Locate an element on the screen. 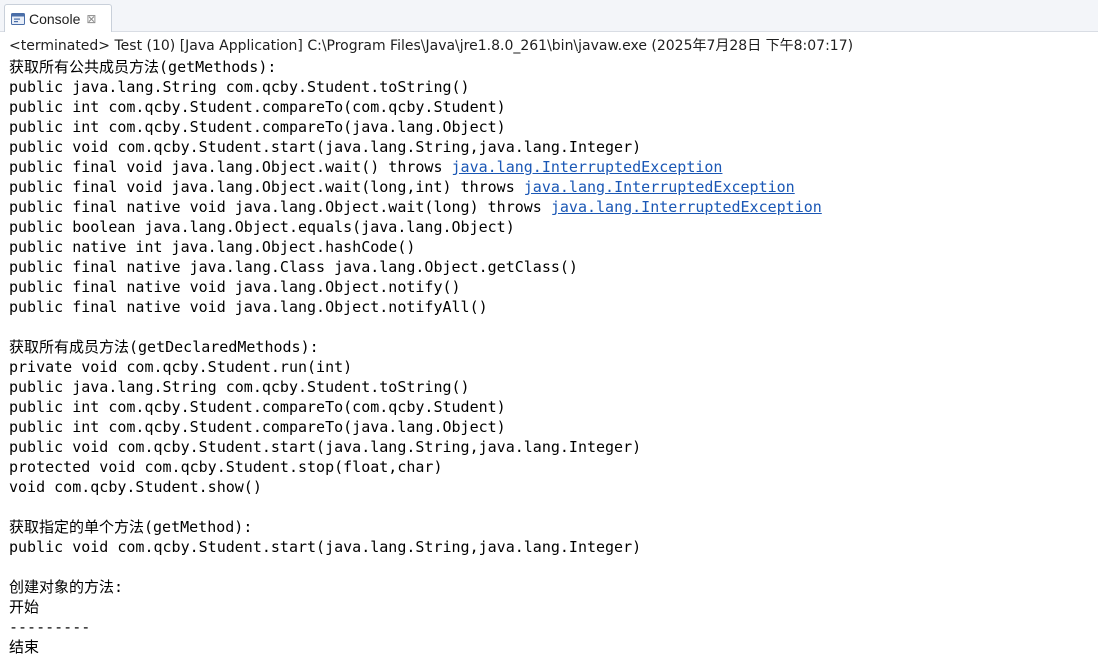 The width and height of the screenshot is (1098, 666). console-line-text: 开始 is located at coordinates (24, 607).